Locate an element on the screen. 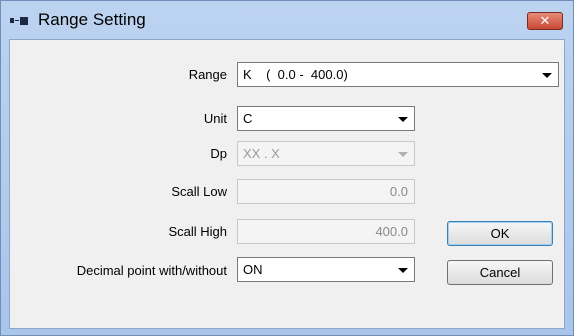 This screenshot has width=574, height=336. range-label: Range is located at coordinates (207, 74).